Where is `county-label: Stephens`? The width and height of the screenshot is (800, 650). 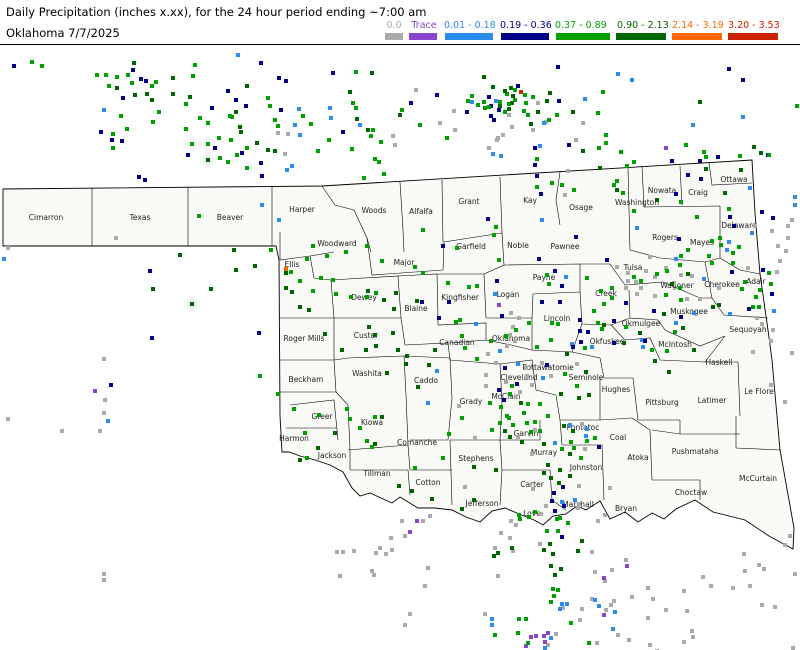 county-label: Stephens is located at coordinates (475, 458).